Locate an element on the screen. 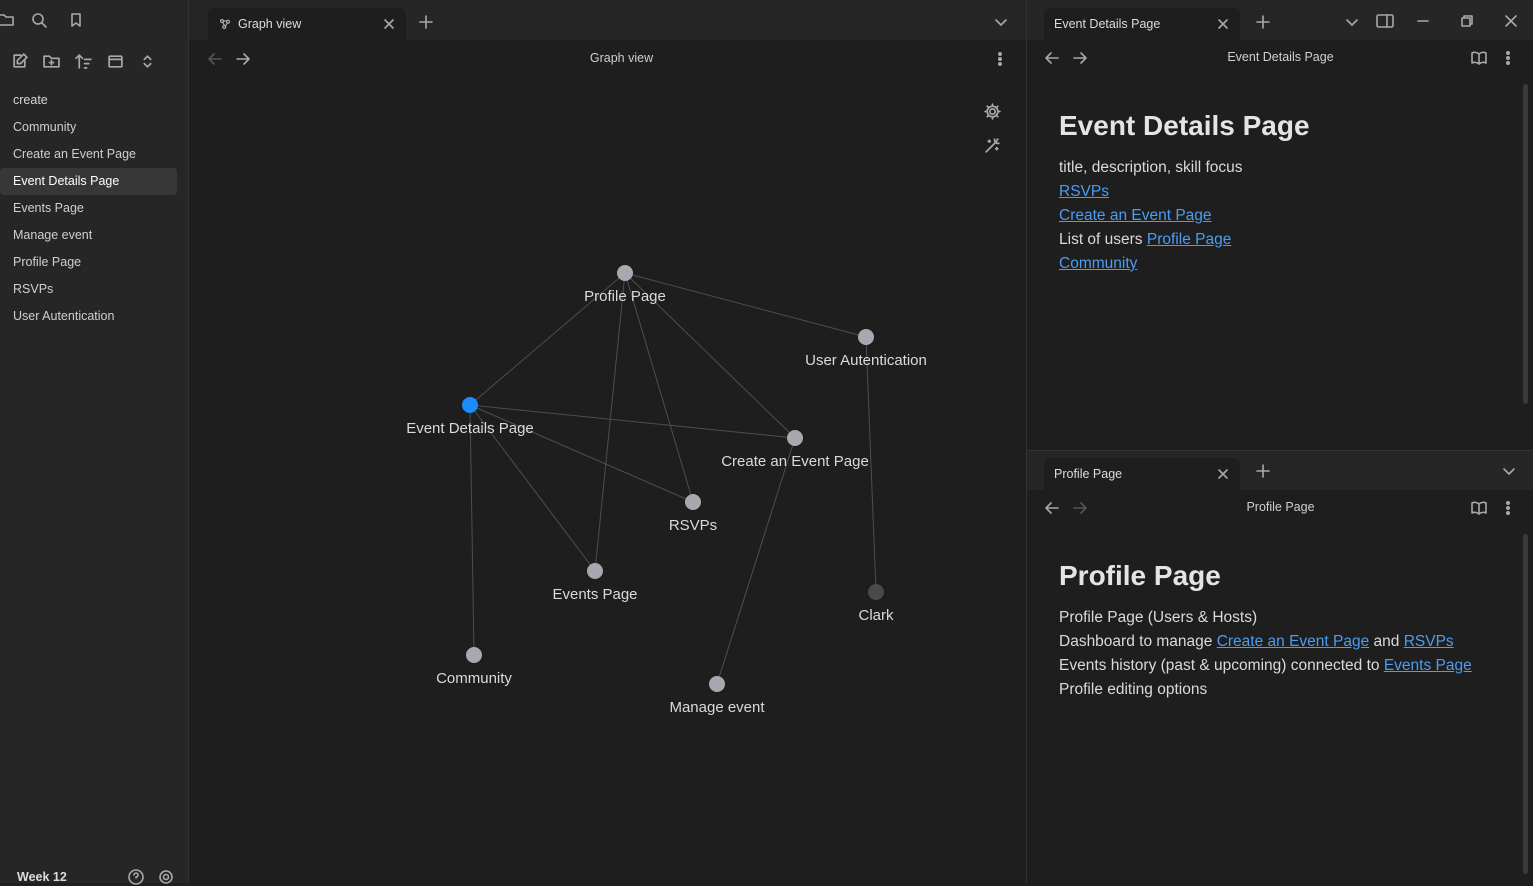  tab-label: Event Details Page is located at coordinates (1107, 24).